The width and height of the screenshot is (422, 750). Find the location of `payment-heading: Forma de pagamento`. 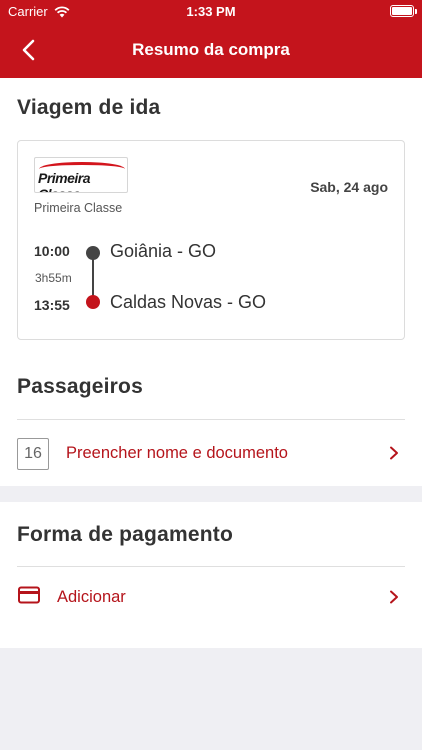

payment-heading: Forma de pagamento is located at coordinates (125, 534).